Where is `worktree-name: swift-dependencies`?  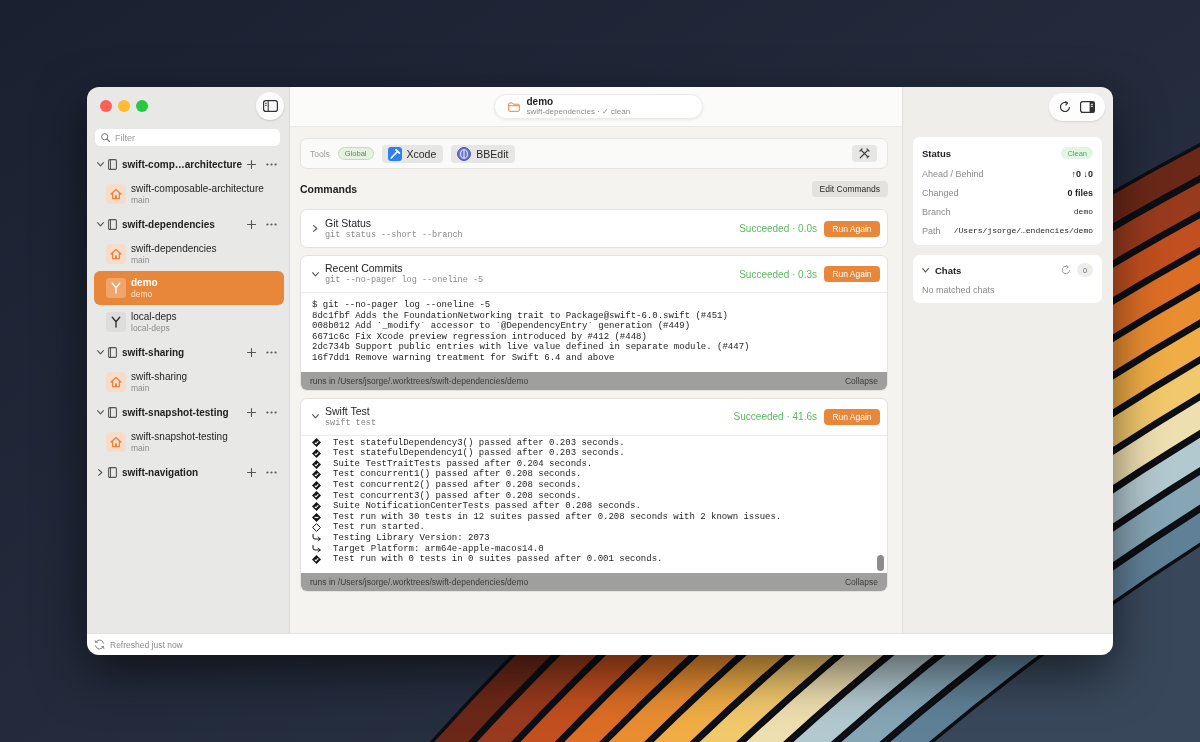 worktree-name: swift-dependencies is located at coordinates (174, 248).